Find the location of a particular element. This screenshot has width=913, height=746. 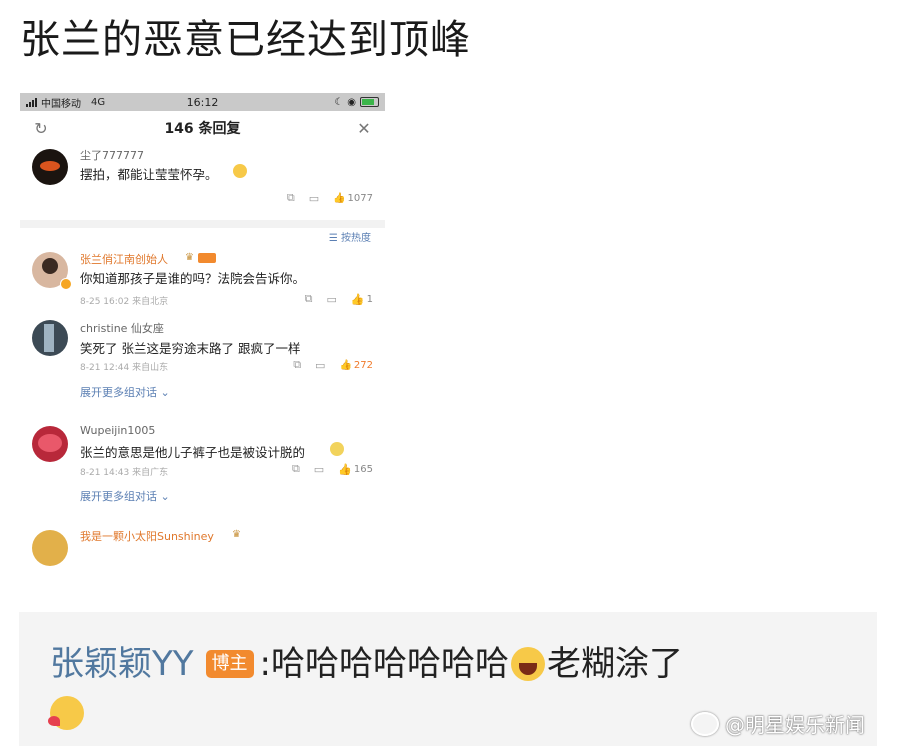

sort-toggle: ☰ 按热度 is located at coordinates (202, 239).